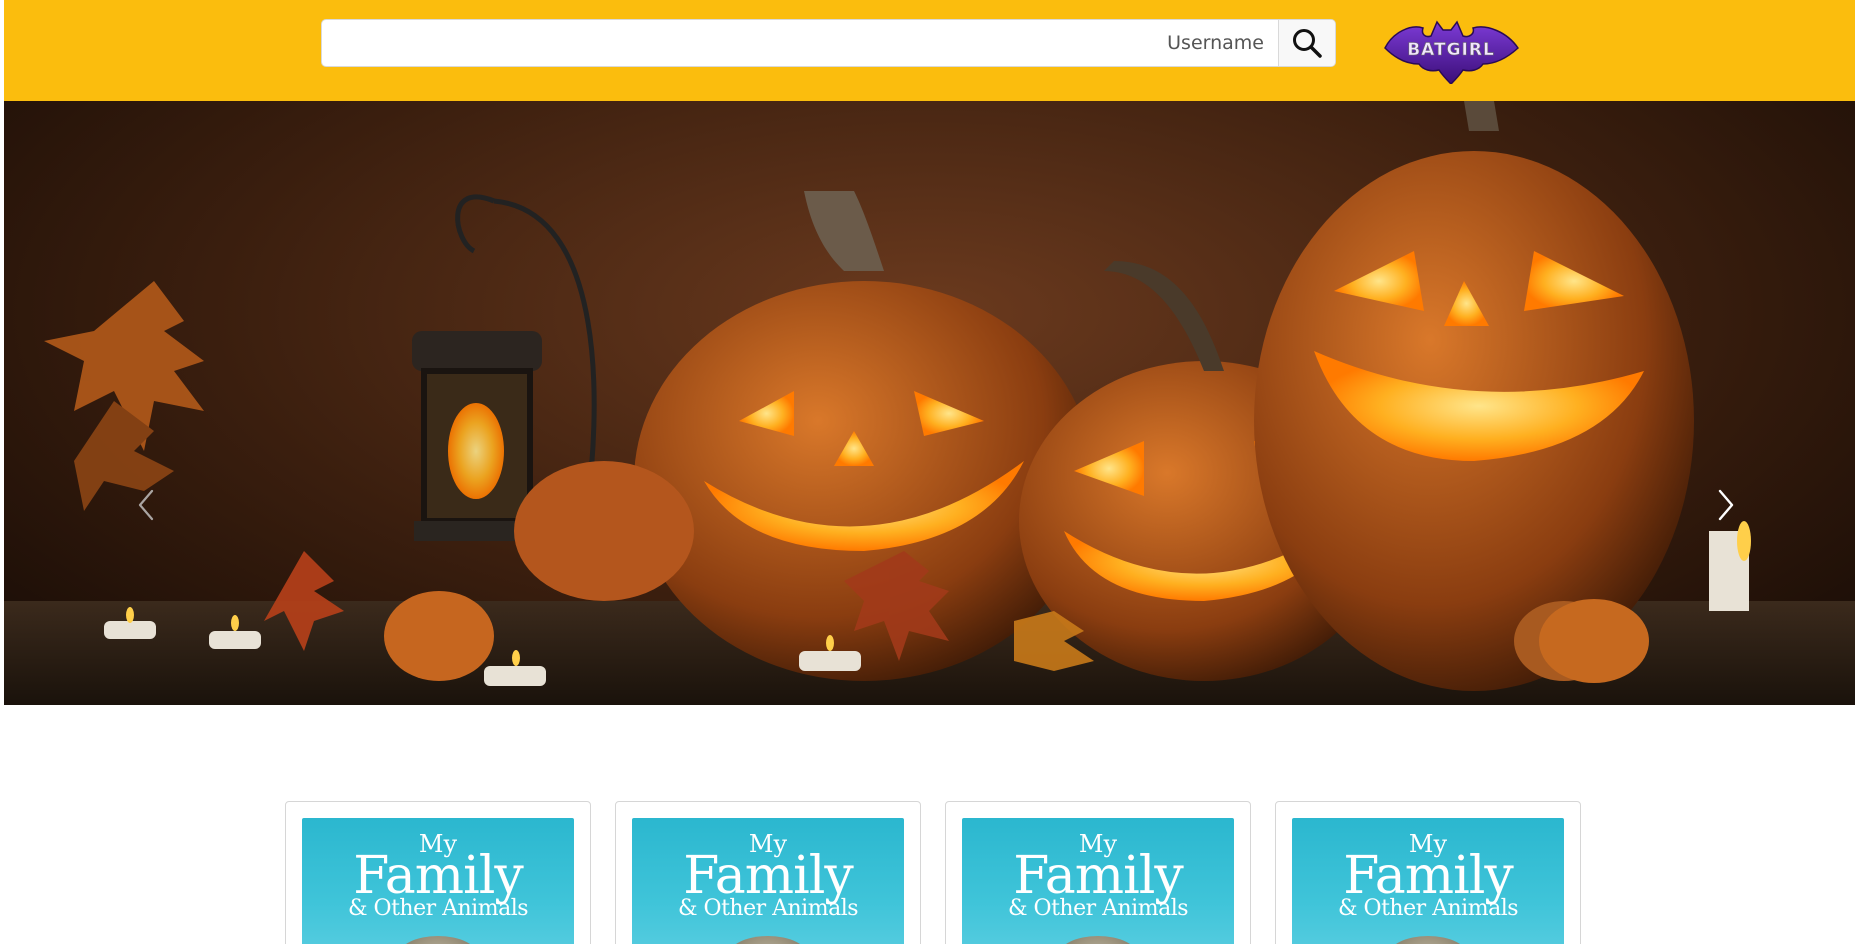 Image resolution: width=1855 pixels, height=944 pixels. I want to click on chevron-right-icon, so click(1726, 505).